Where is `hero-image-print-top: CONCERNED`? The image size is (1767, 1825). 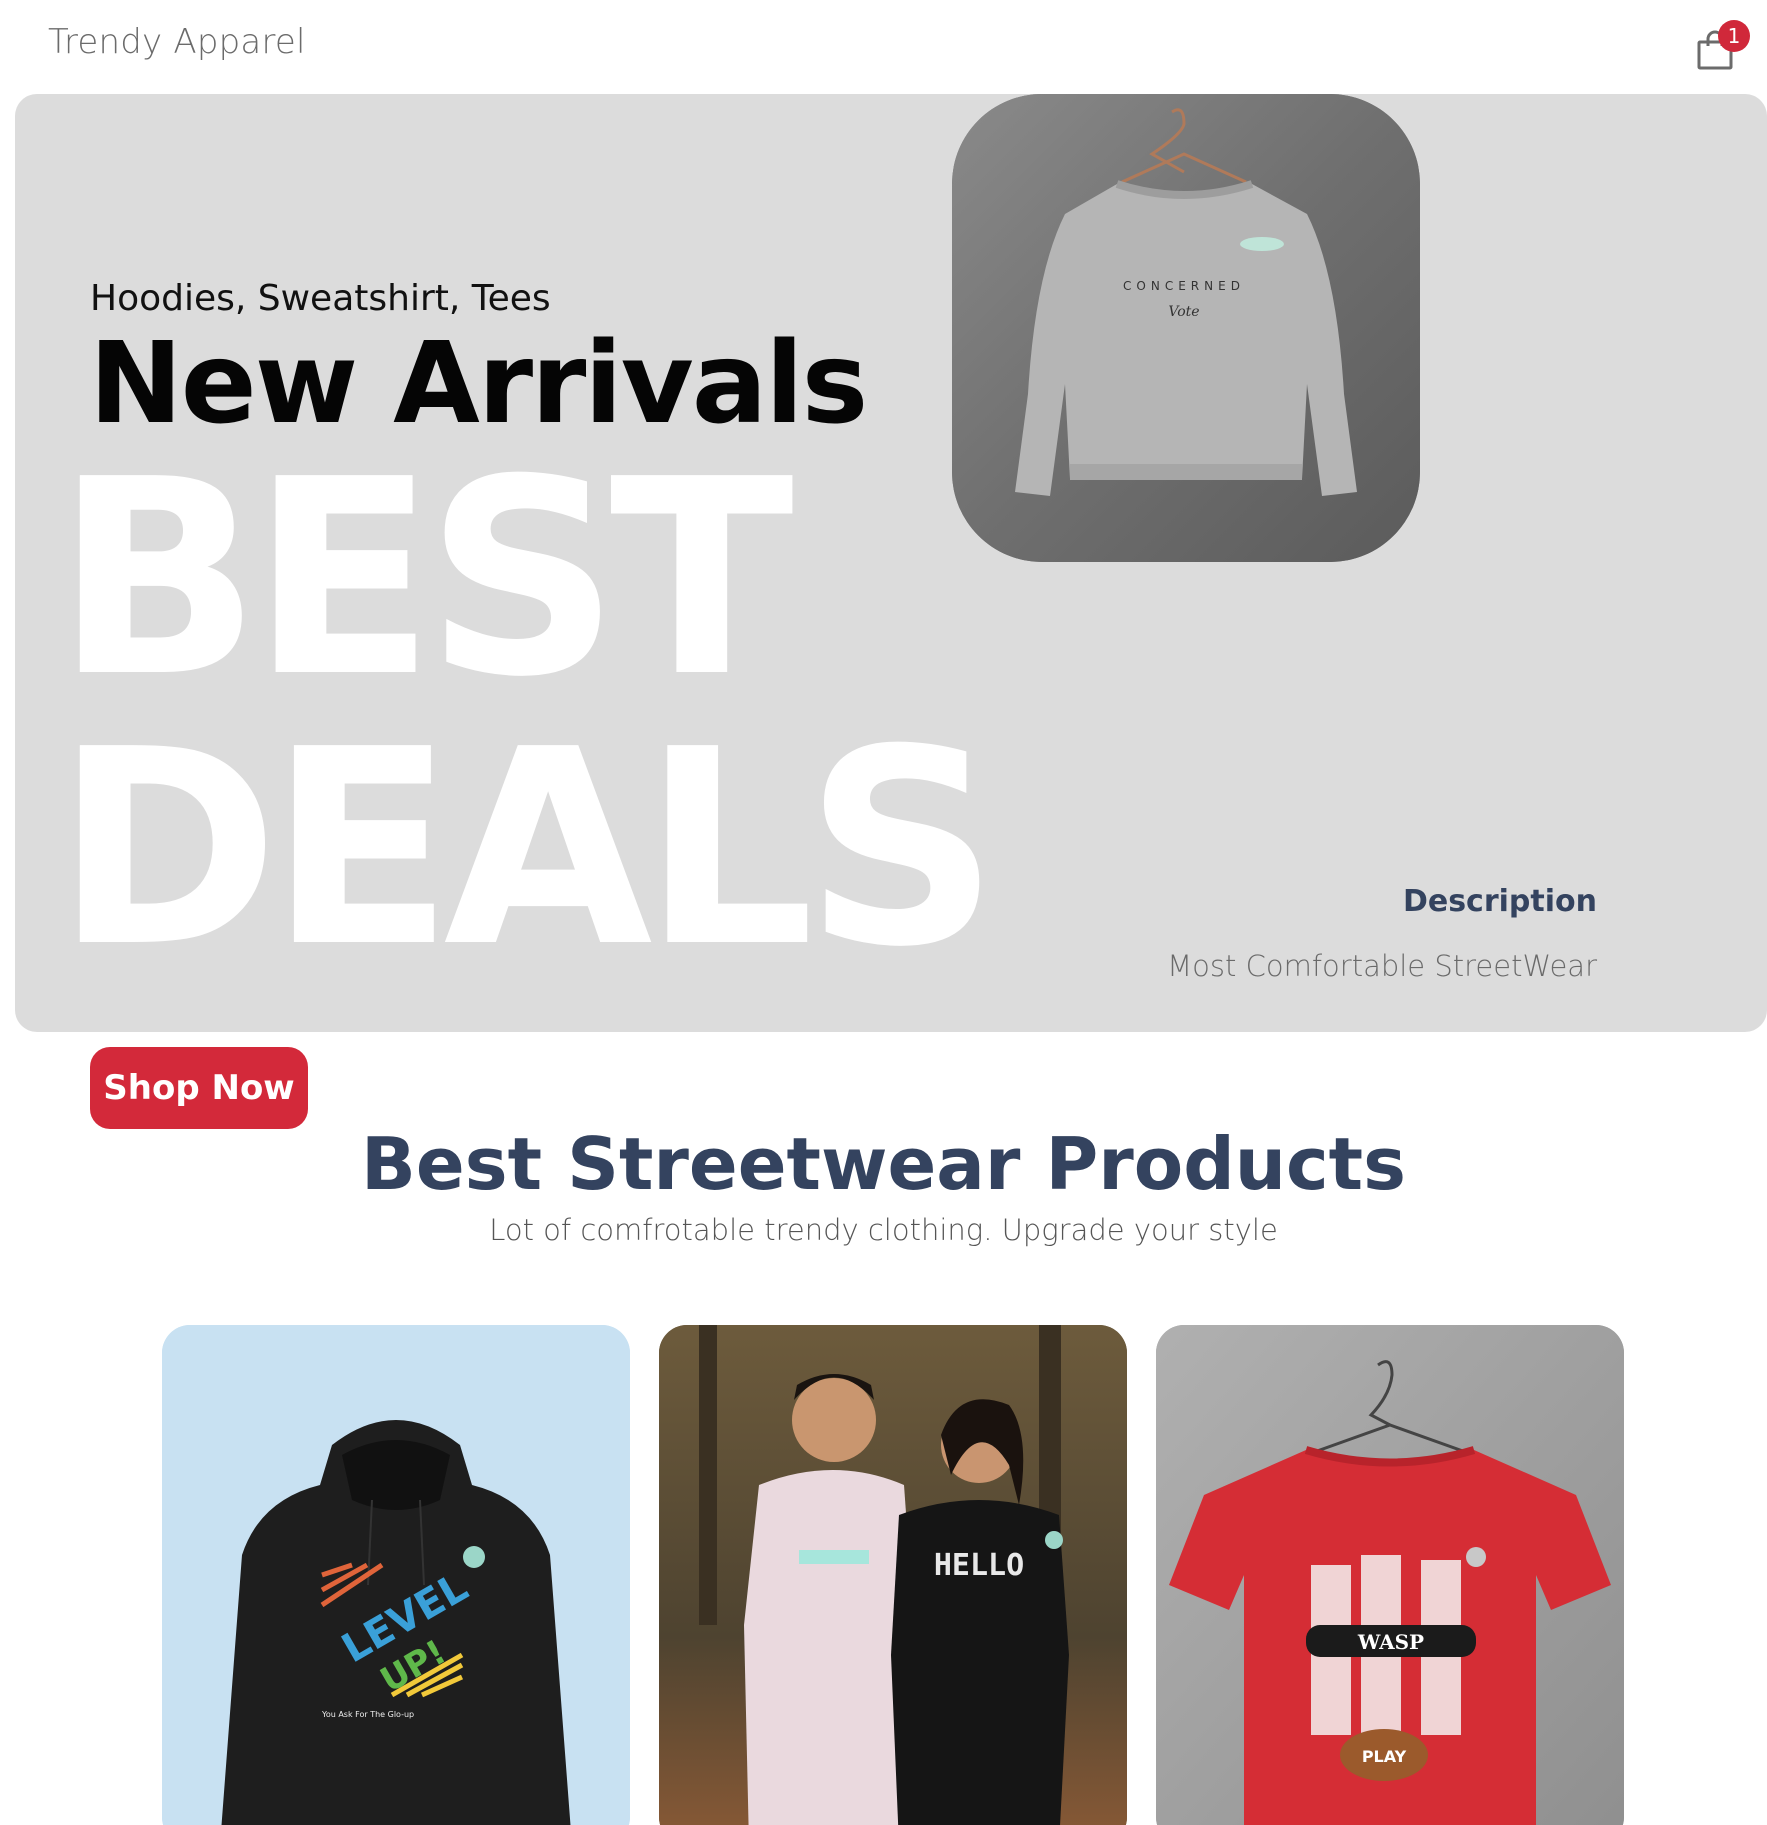
hero-image-print-top: CONCERNED is located at coordinates (1184, 286).